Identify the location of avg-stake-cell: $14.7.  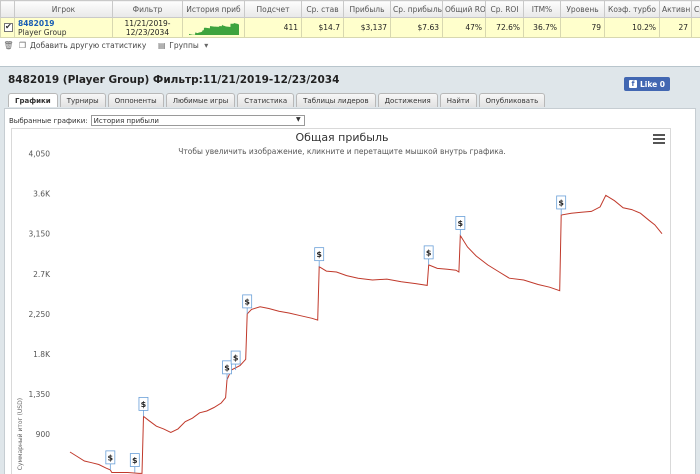
(322, 27).